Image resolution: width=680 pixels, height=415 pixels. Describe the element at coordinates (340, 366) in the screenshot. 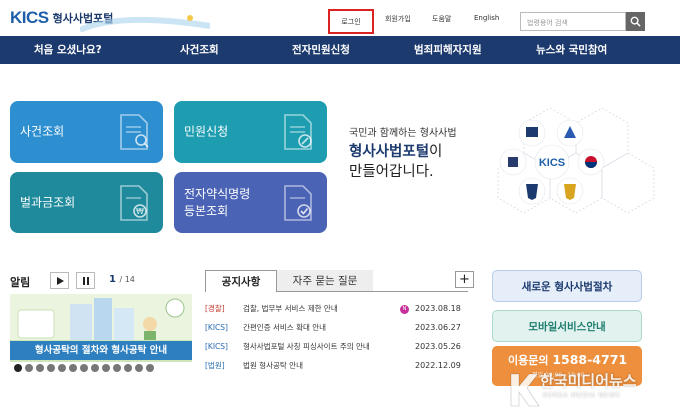

I see `notice-row: [법원] 법원 형사공탁 안내 2022.12.09` at that location.